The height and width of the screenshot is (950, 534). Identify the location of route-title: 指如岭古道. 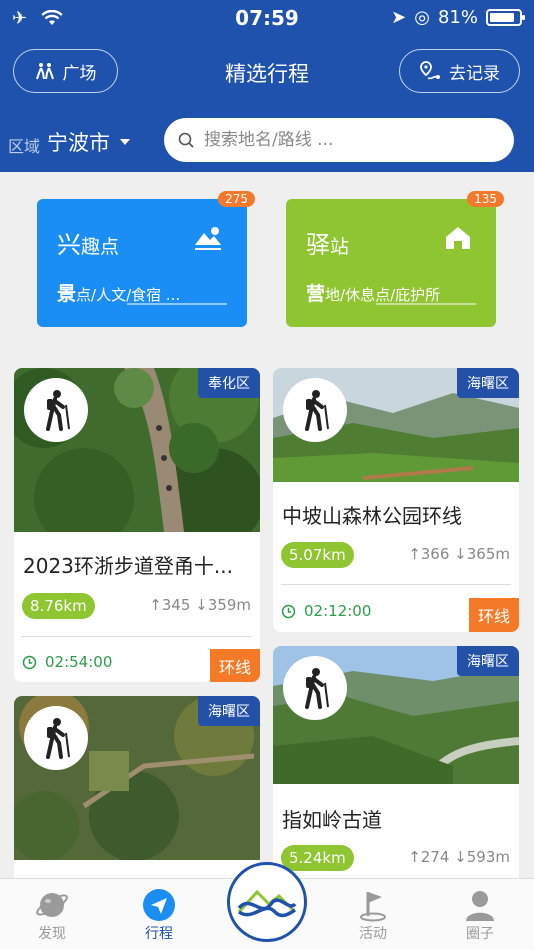
(332, 820).